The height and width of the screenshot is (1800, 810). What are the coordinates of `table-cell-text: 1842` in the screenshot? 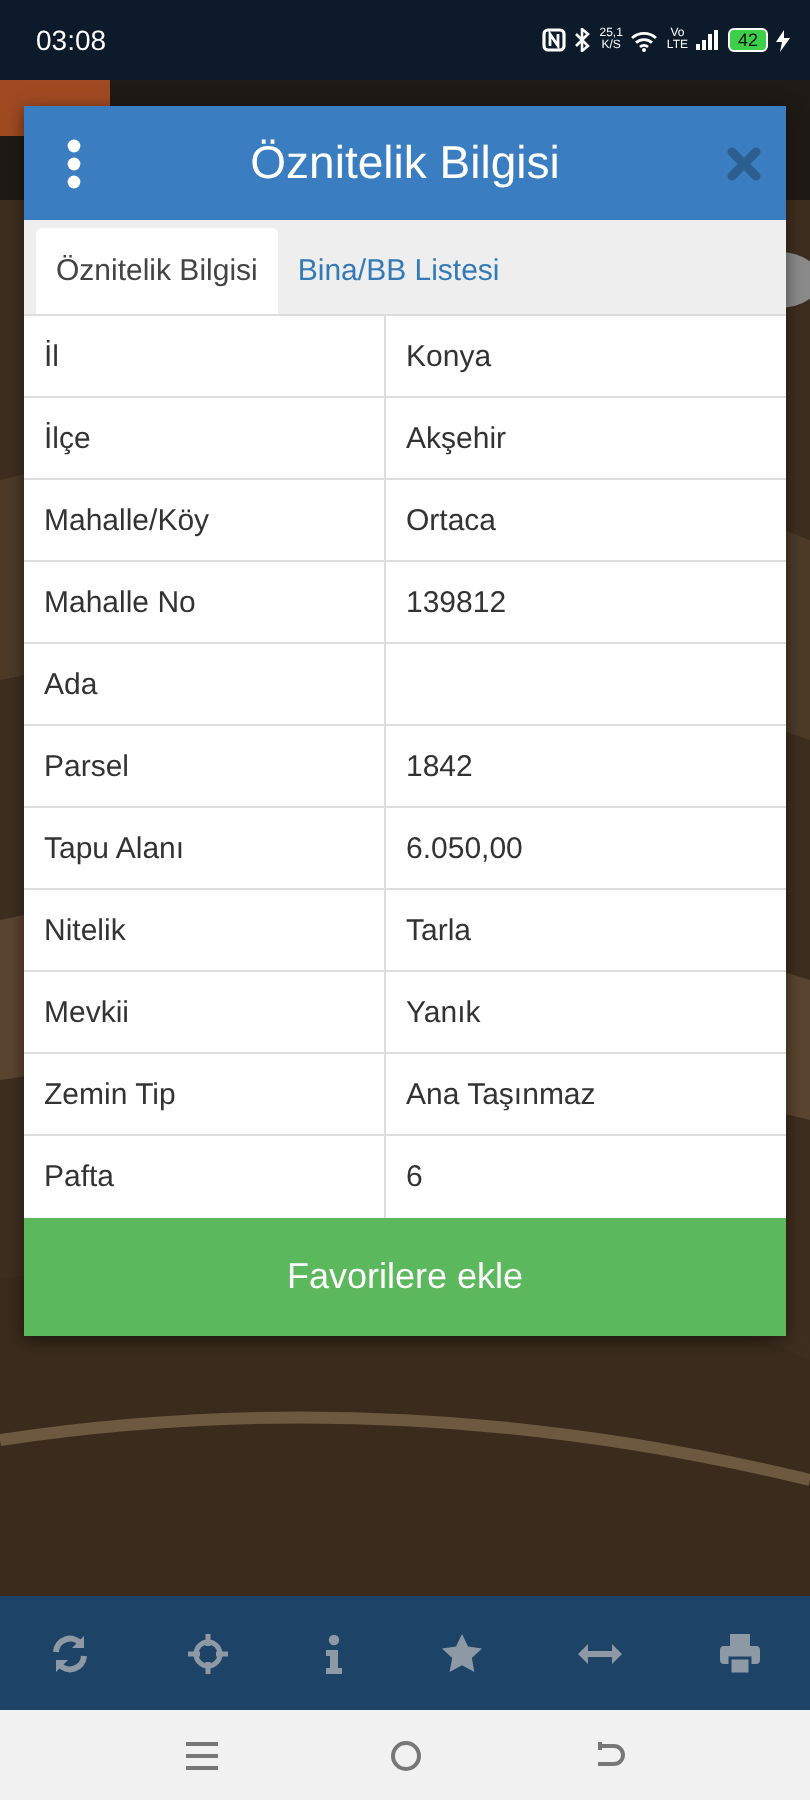 It's located at (439, 767).